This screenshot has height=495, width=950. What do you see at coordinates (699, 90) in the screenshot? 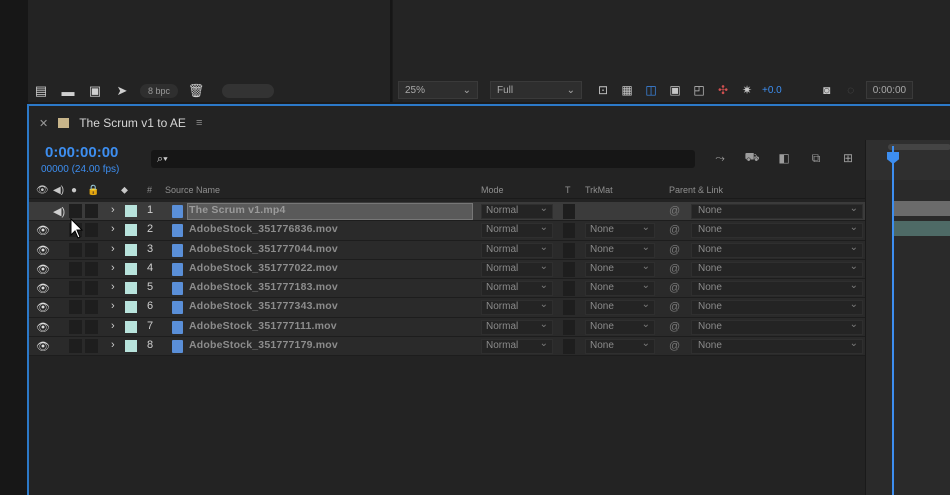
I see `channel-icon: ◰` at bounding box center [699, 90].